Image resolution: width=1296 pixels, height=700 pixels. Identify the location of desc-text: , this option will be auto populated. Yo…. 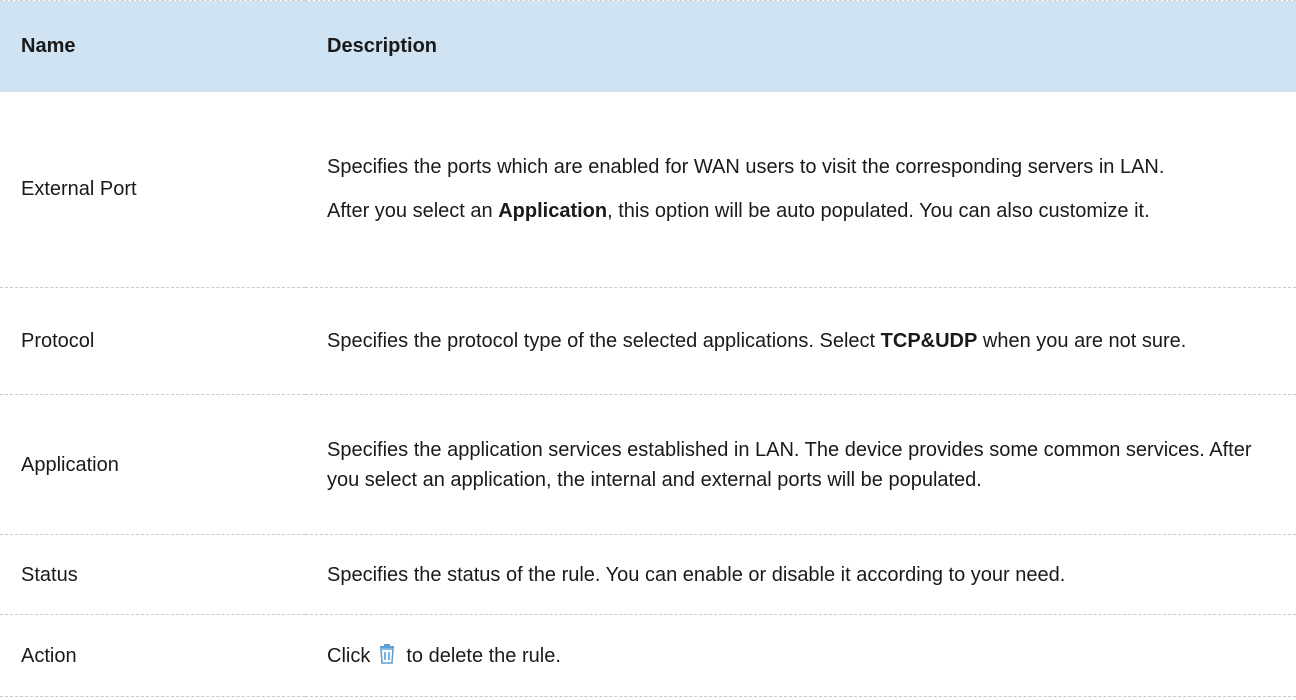
(878, 211).